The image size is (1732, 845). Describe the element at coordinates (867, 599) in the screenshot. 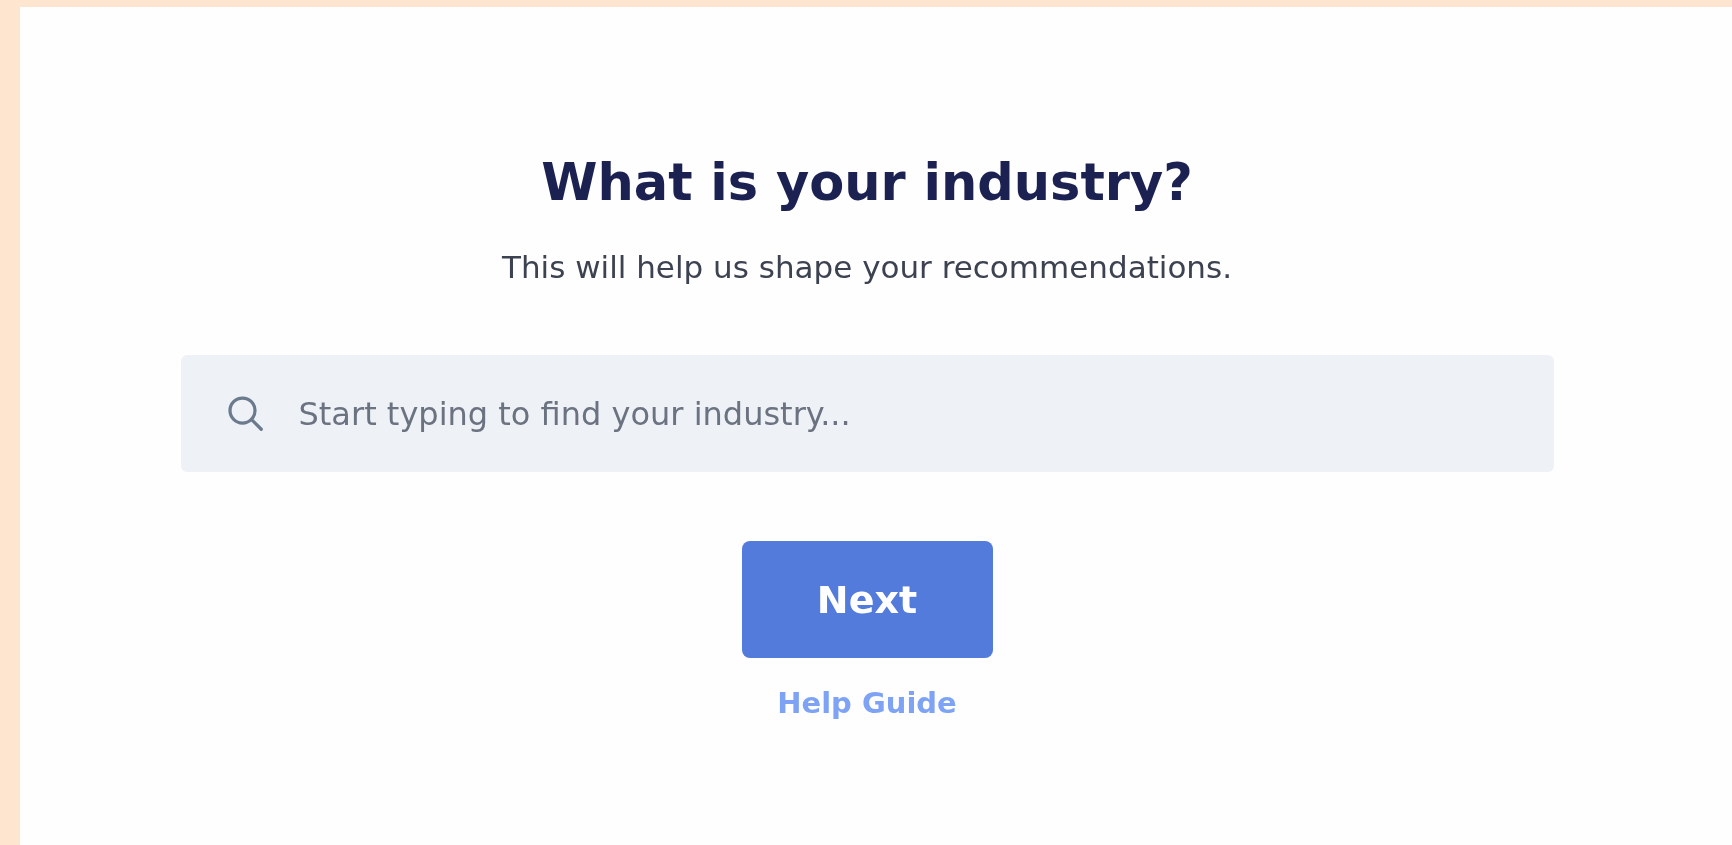

I see `next-button: Next` at that location.